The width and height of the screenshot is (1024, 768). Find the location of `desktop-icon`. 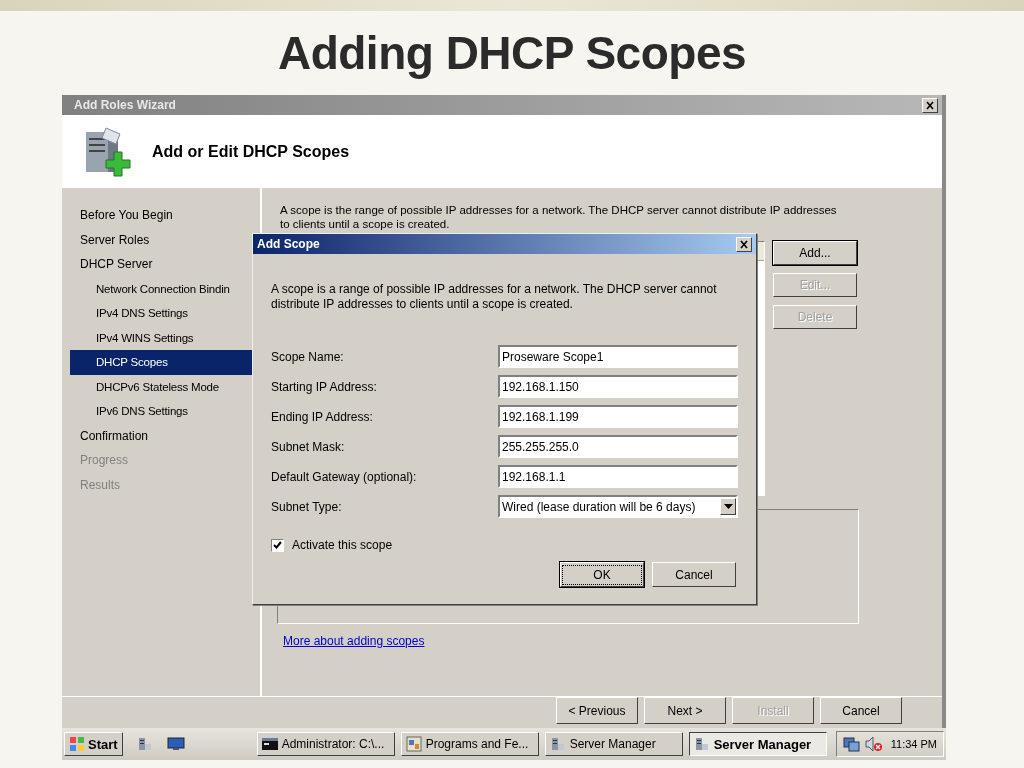

desktop-icon is located at coordinates (175, 744).